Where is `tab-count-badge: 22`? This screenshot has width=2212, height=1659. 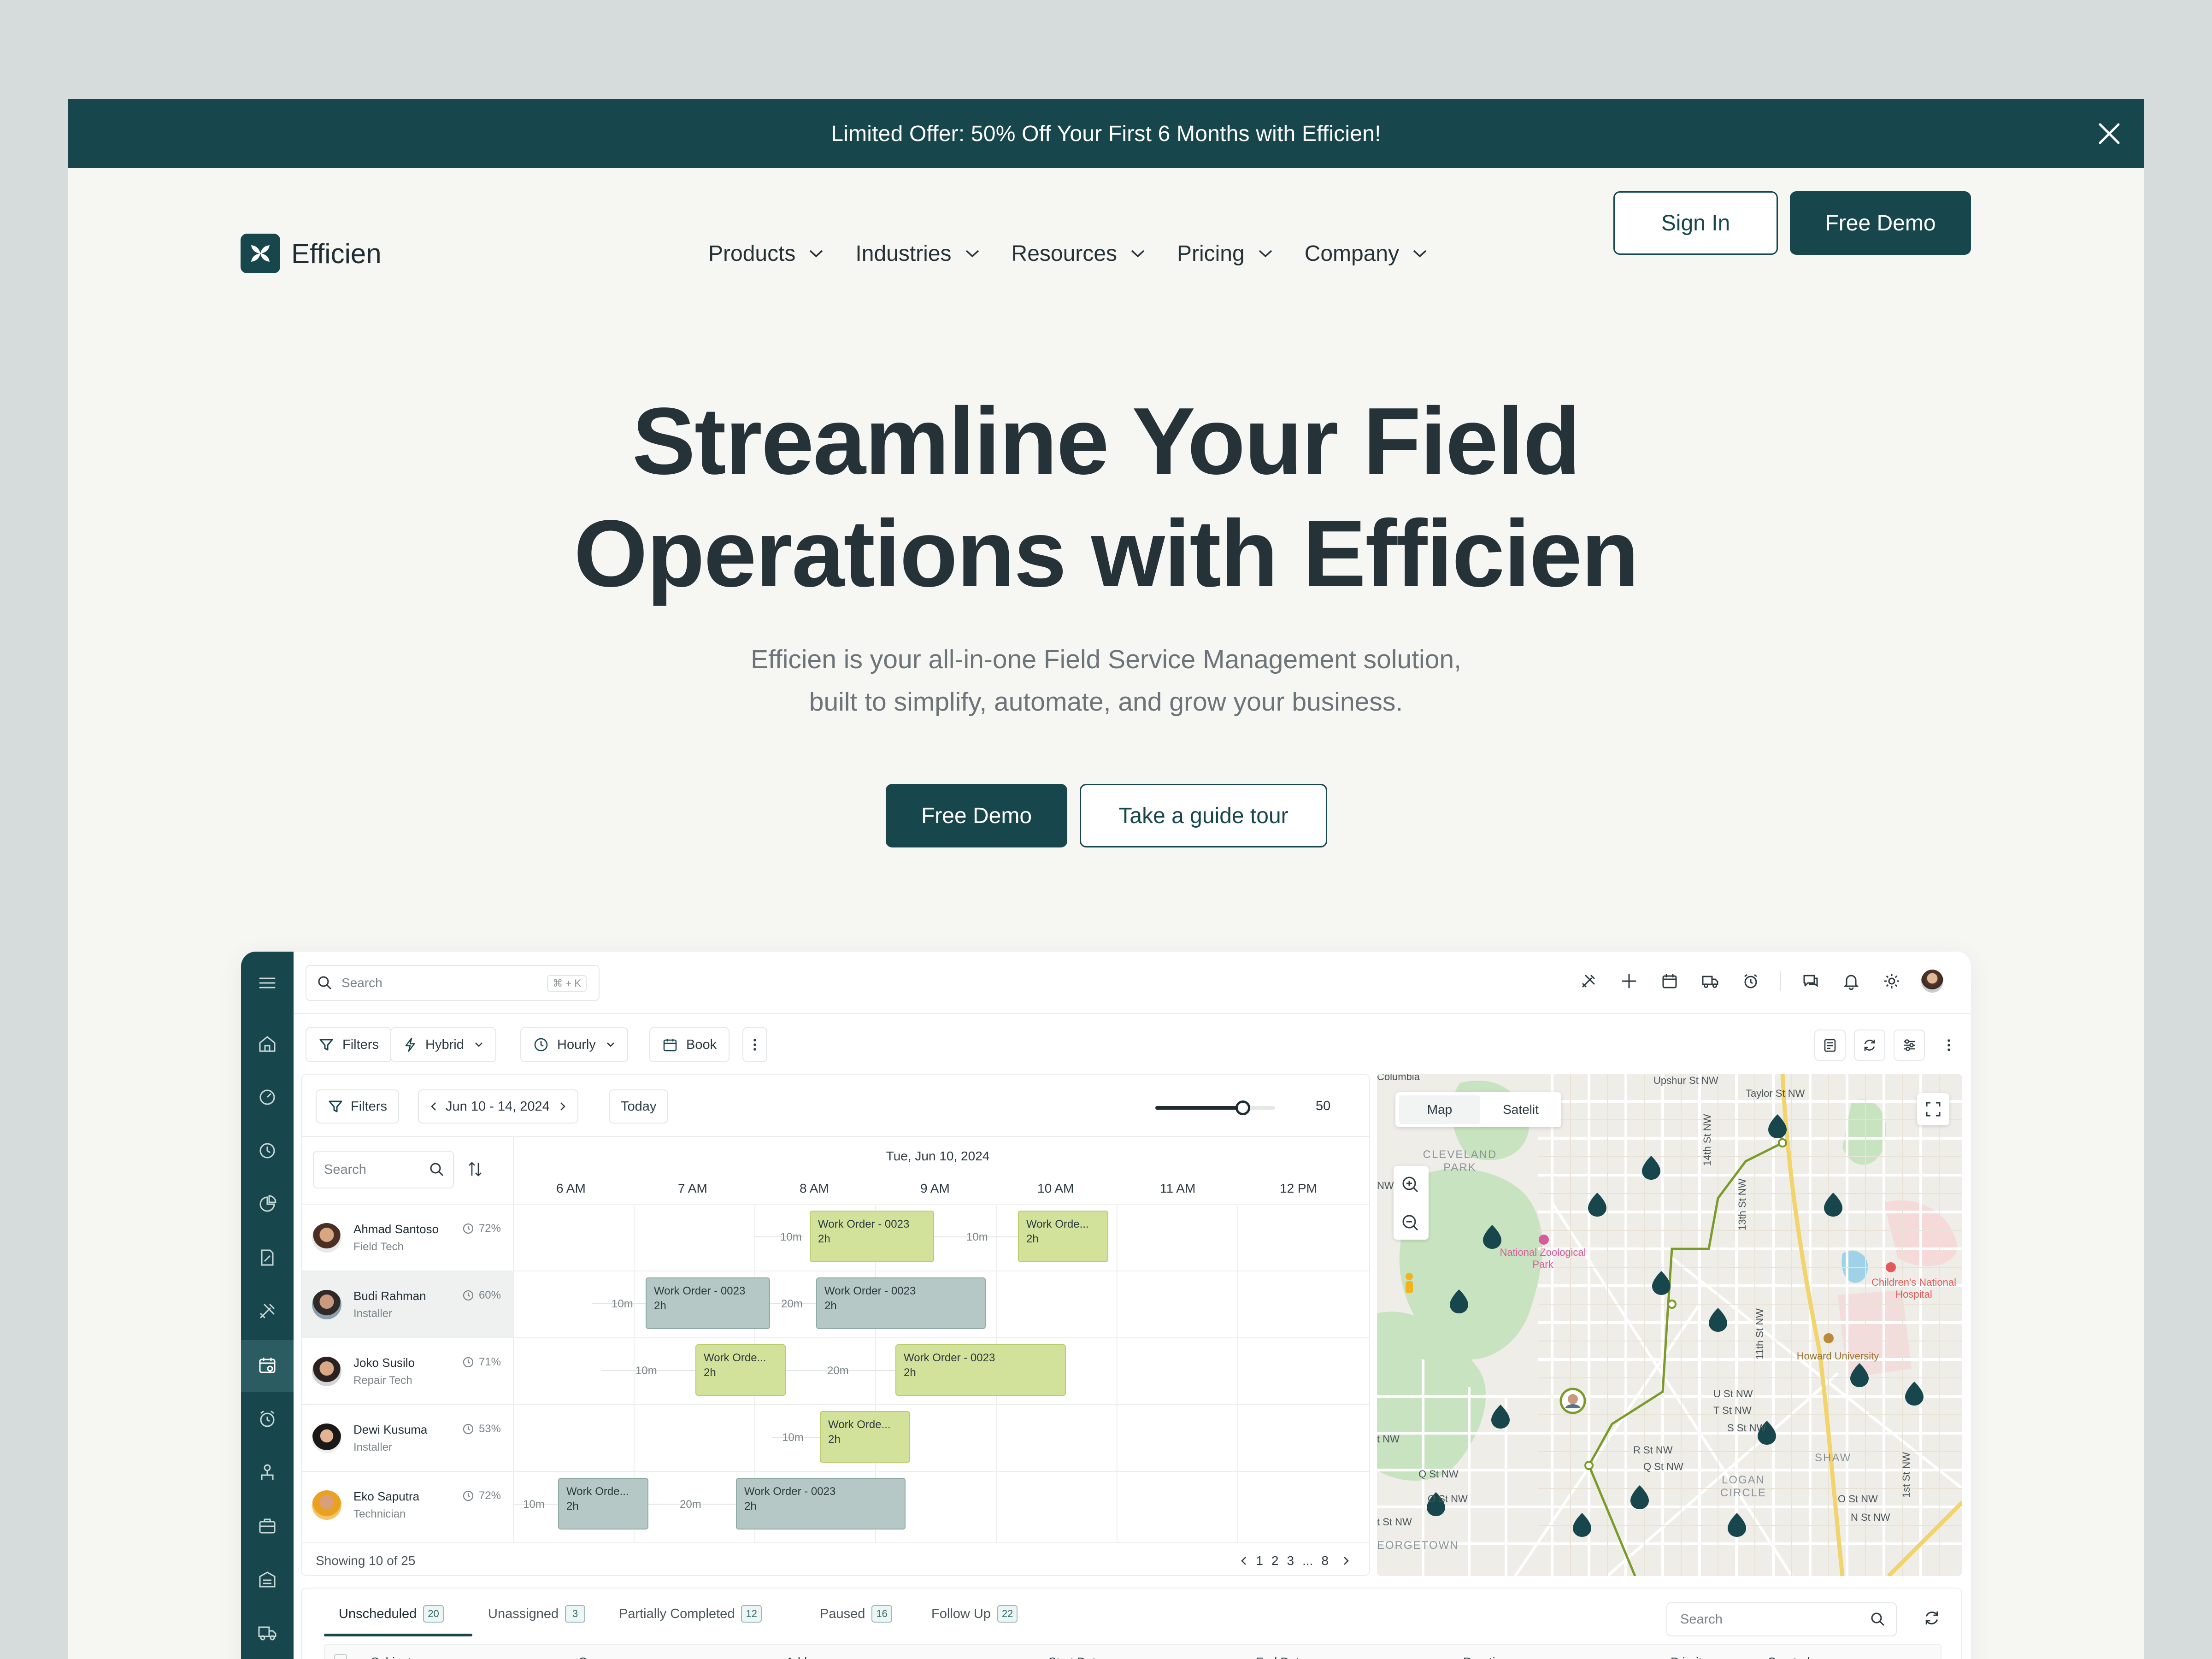 tab-count-badge: 22 is located at coordinates (1007, 1614).